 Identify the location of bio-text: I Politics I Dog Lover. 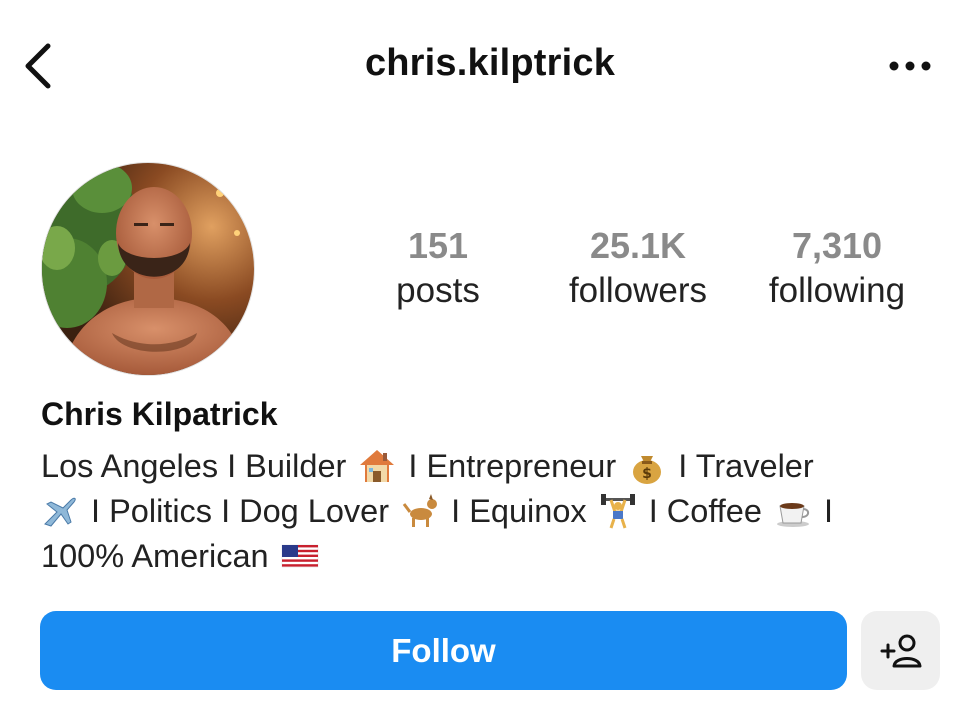
(240, 511).